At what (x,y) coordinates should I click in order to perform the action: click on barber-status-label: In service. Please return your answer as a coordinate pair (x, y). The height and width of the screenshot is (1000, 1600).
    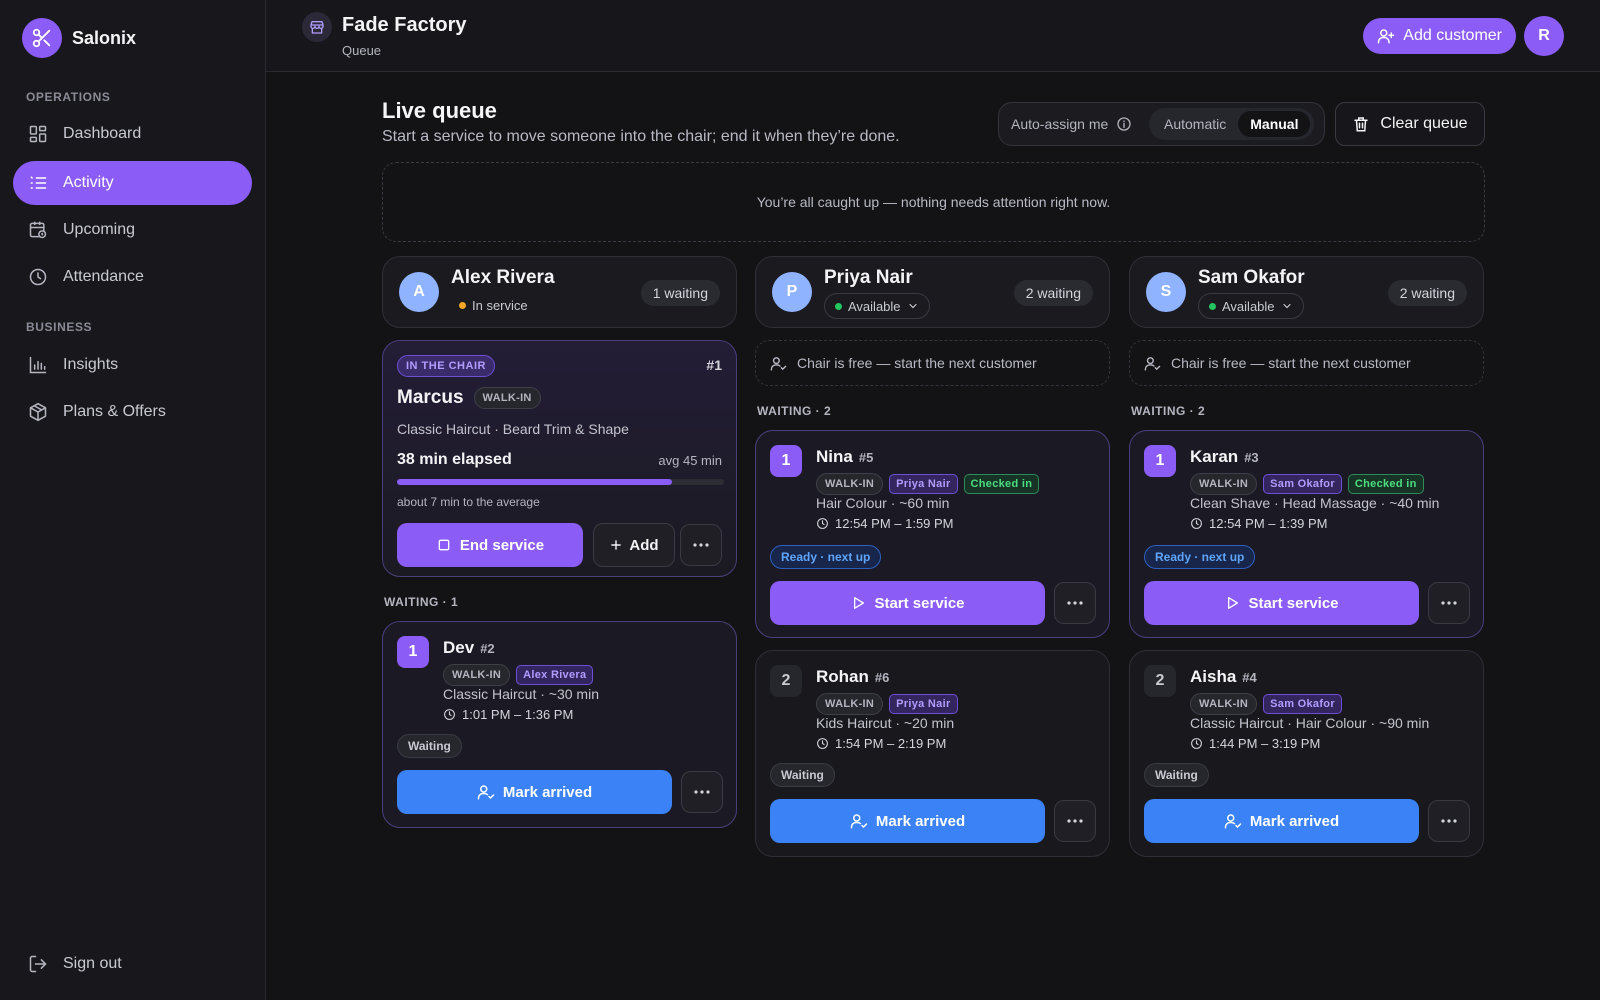
    Looking at the image, I should click on (500, 305).